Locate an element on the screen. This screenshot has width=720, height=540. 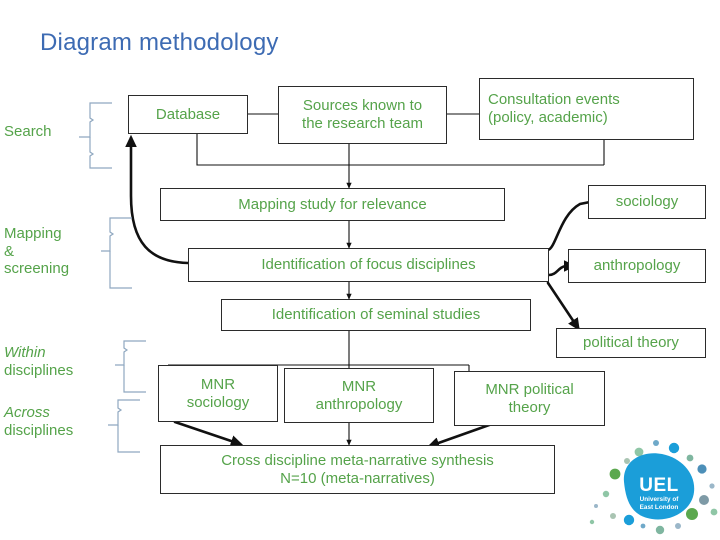
node-consultation-events: Consultation events (policy, academic) is located at coordinates (586, 109).